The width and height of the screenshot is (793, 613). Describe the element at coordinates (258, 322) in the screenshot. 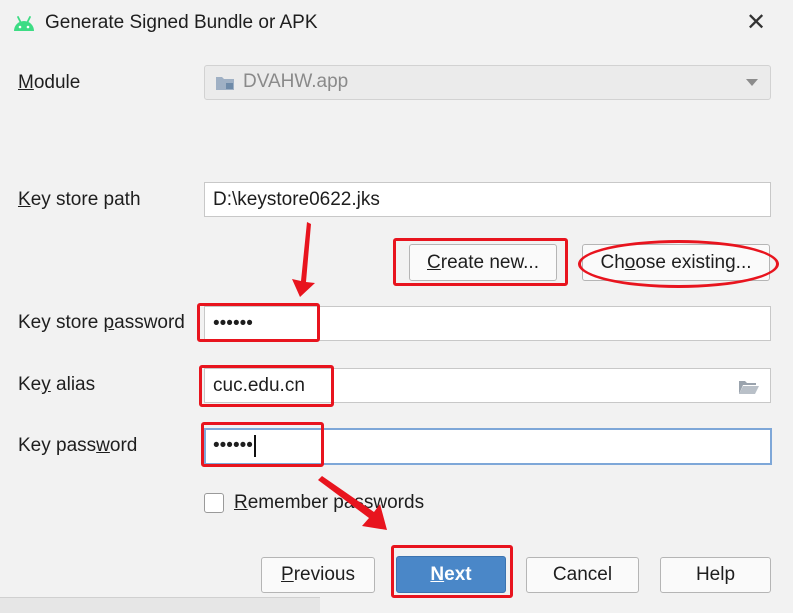

I see `highlight-keystore-password` at that location.